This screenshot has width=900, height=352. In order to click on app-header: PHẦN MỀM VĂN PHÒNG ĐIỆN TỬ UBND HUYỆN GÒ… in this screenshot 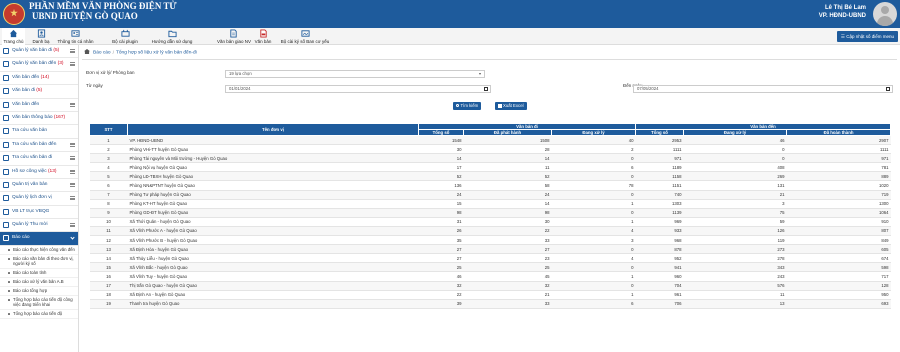, I will do `click(450, 14)`.